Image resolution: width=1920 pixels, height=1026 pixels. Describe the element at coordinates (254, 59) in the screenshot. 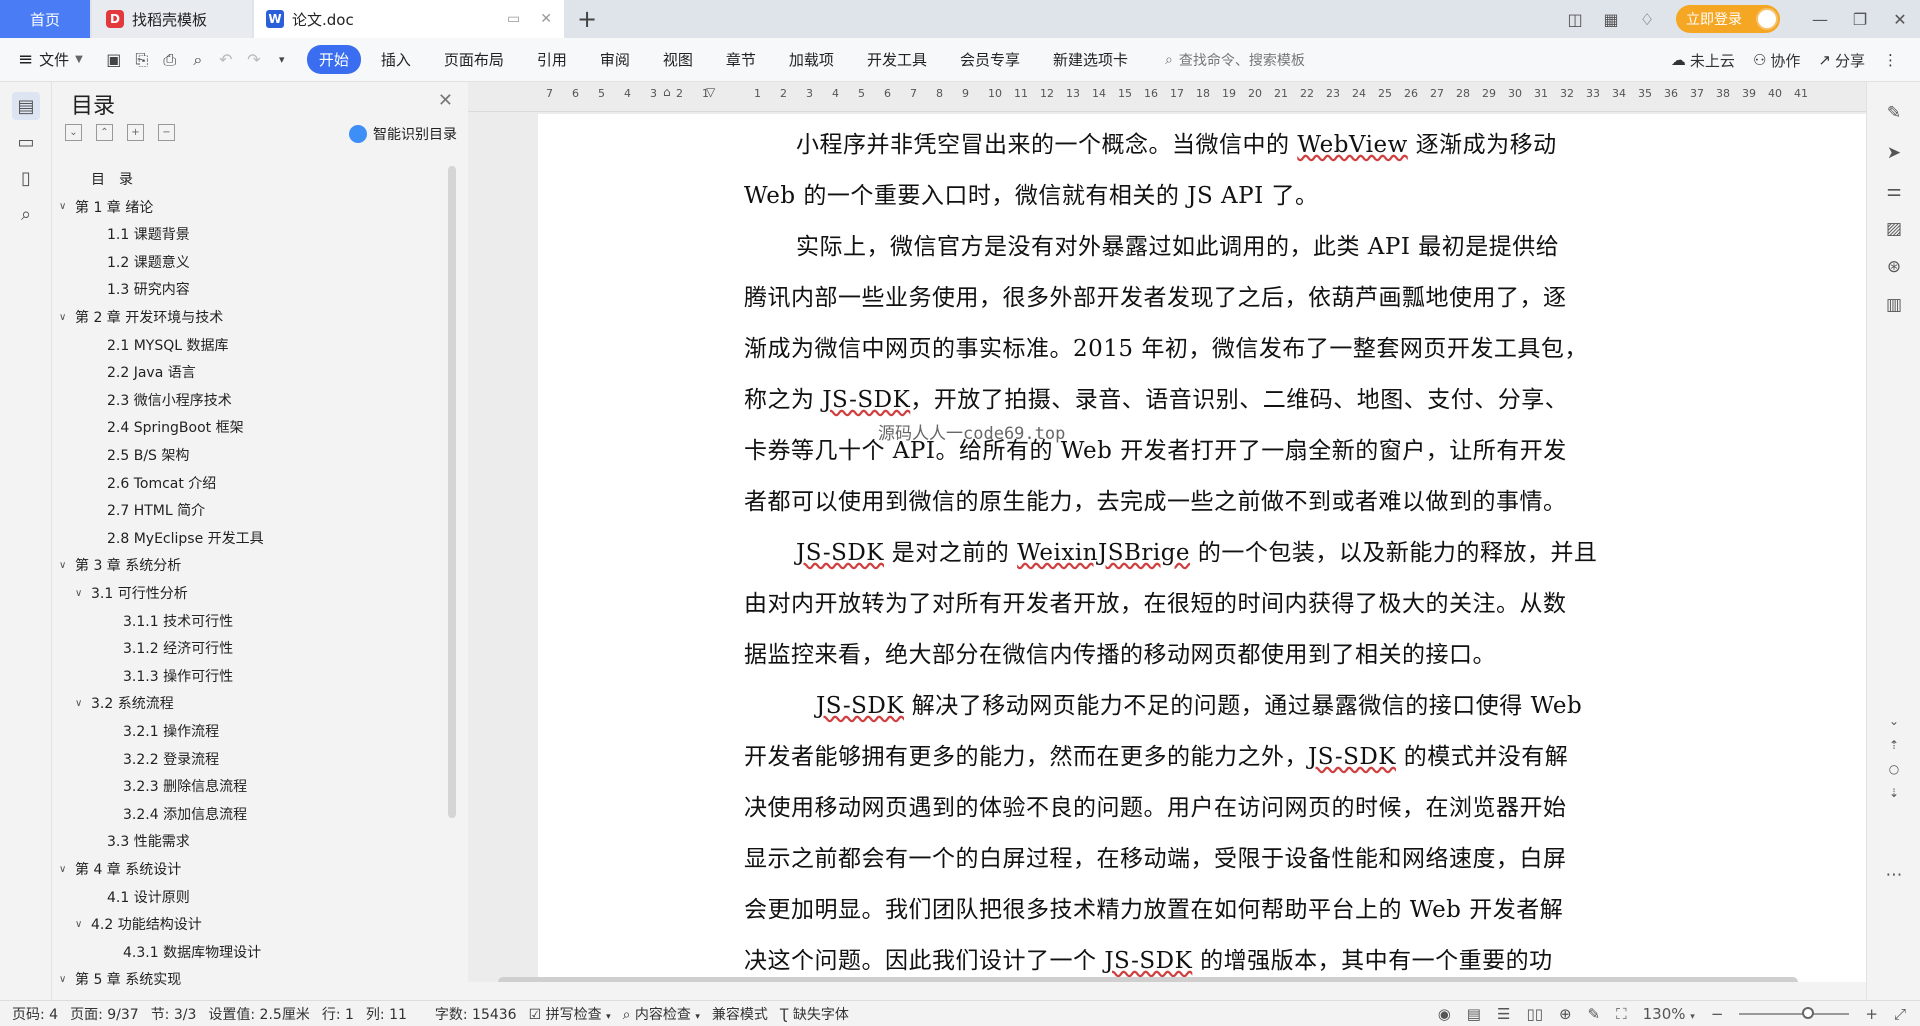

I see `redo-icon: ↷` at that location.